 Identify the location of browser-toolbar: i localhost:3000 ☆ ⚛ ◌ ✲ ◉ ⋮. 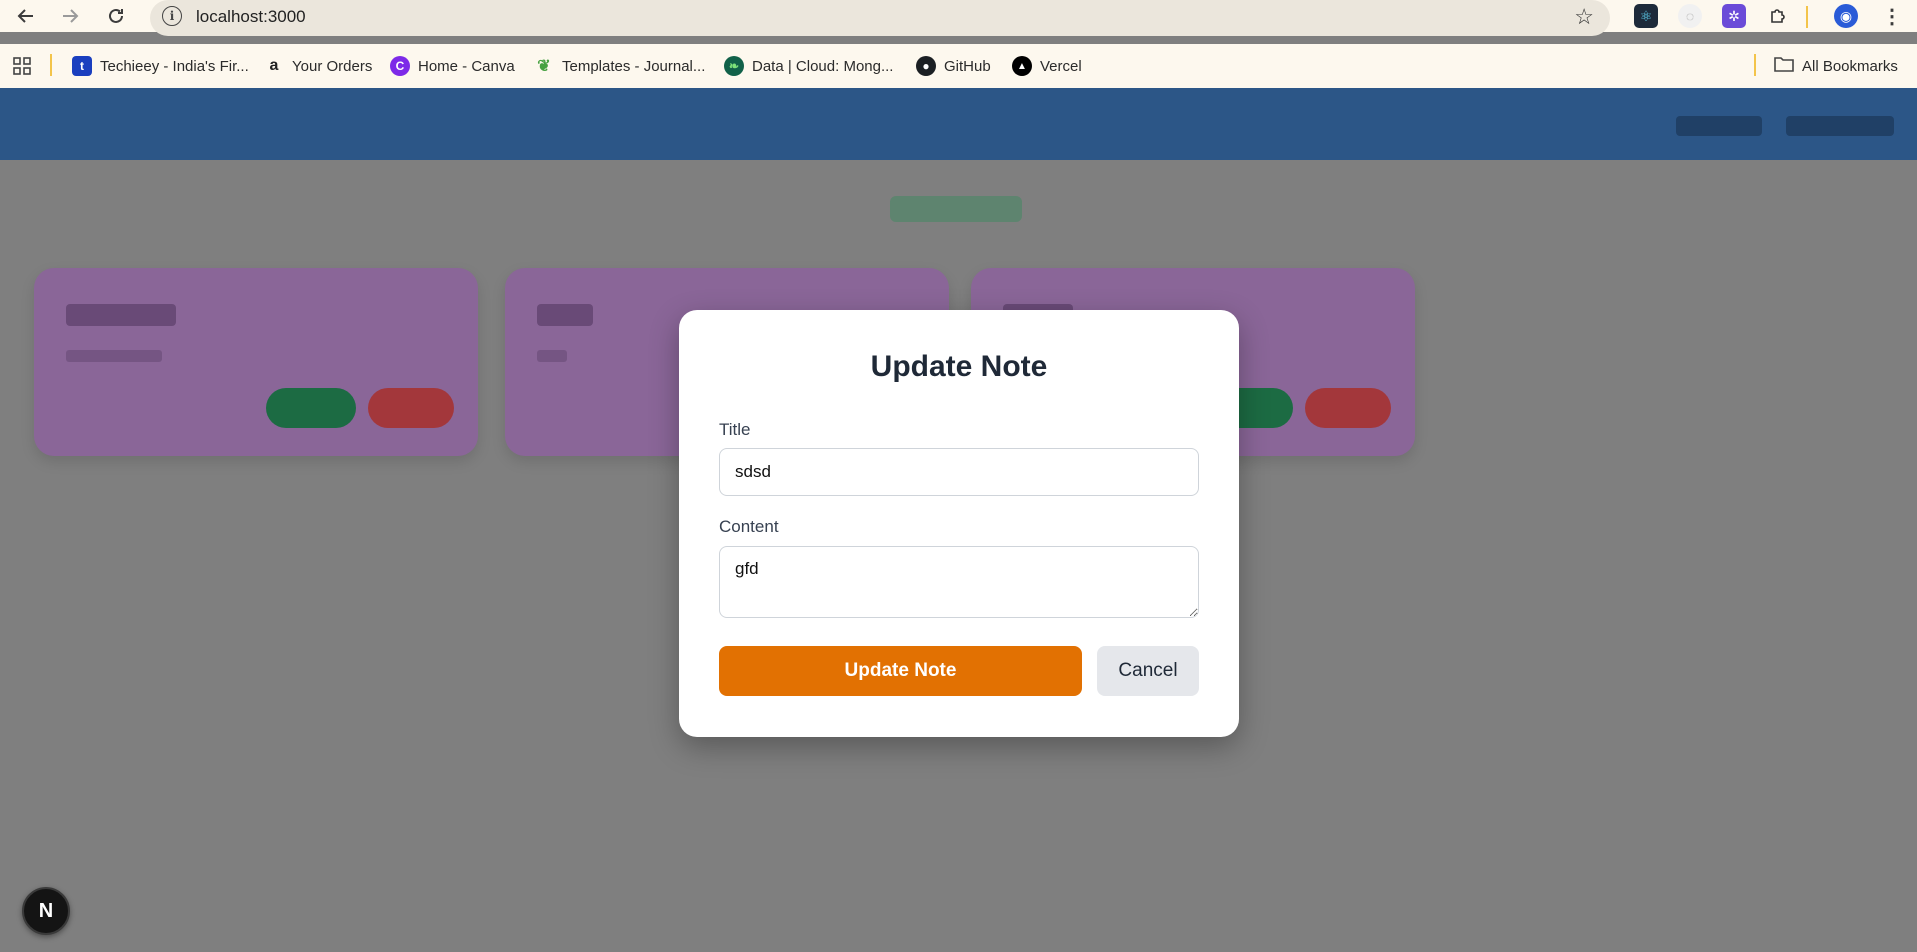
(958, 18).